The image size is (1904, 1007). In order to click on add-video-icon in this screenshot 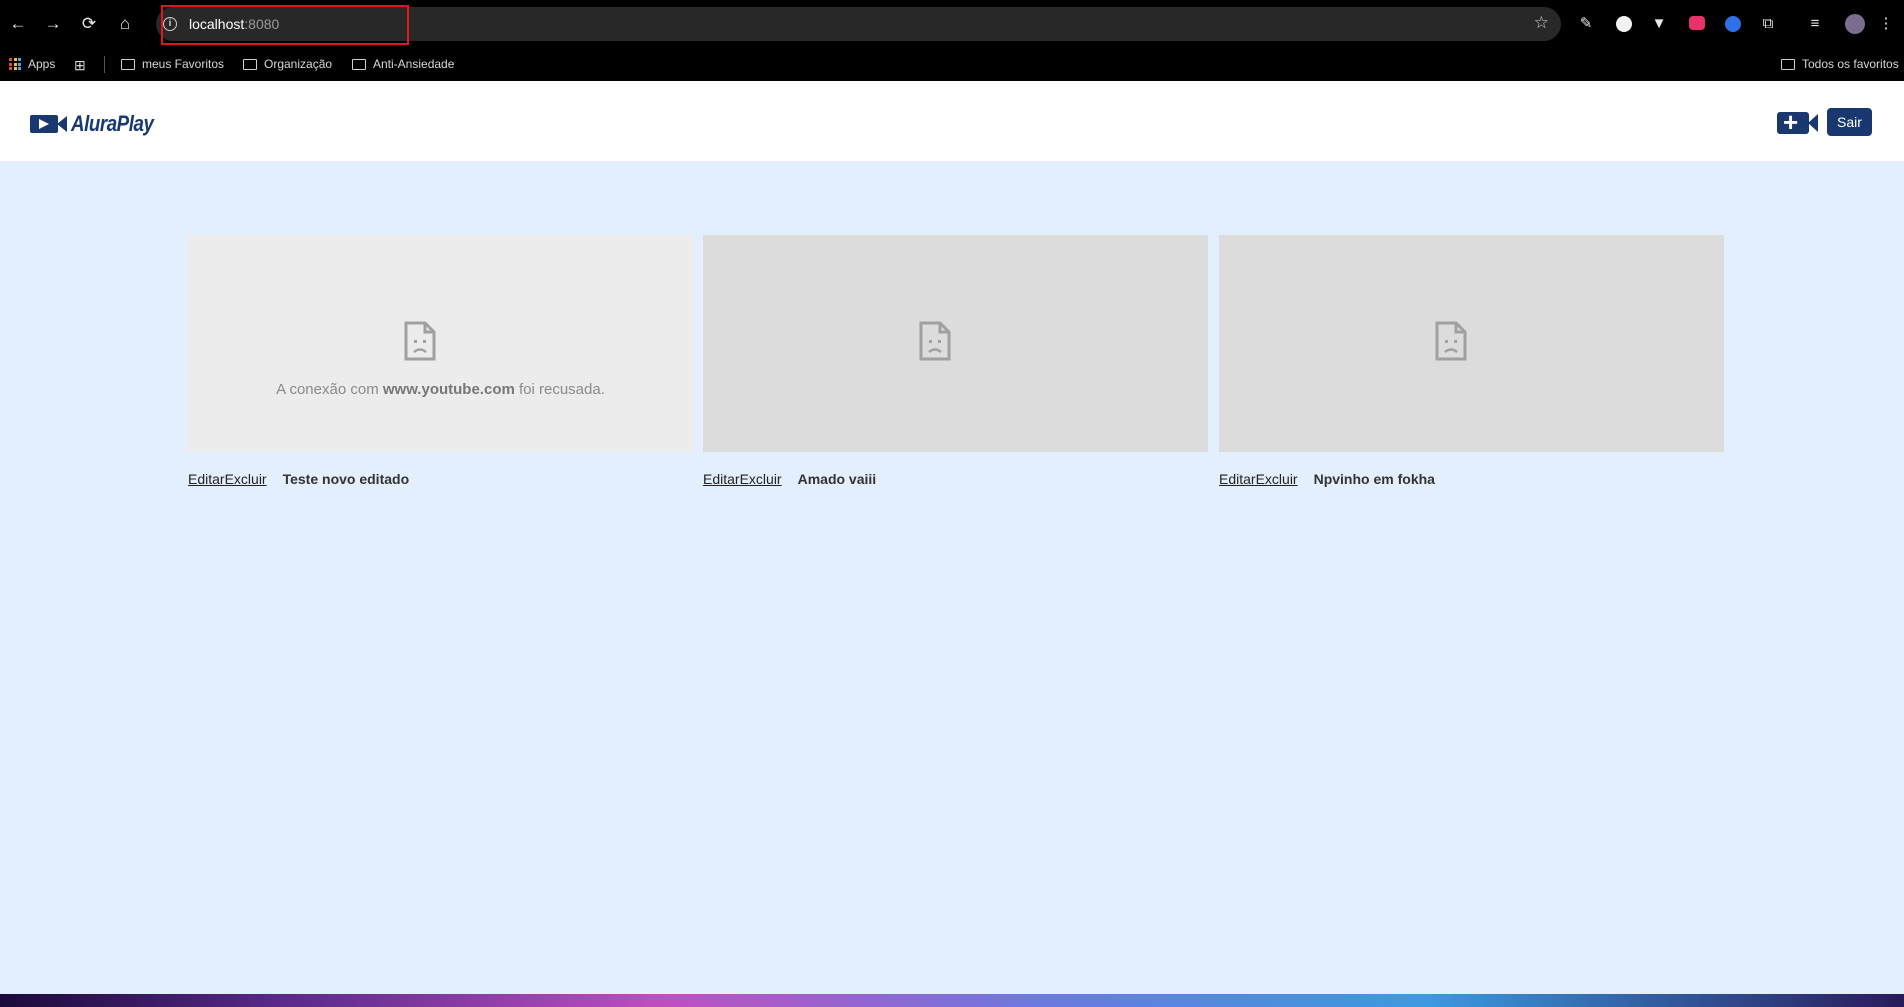, I will do `click(1797, 122)`.